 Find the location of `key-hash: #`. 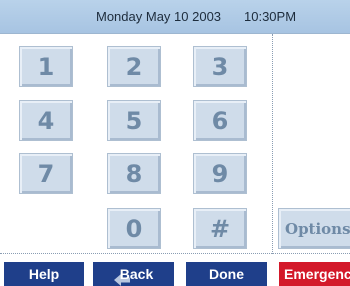

key-hash: # is located at coordinates (220, 228).